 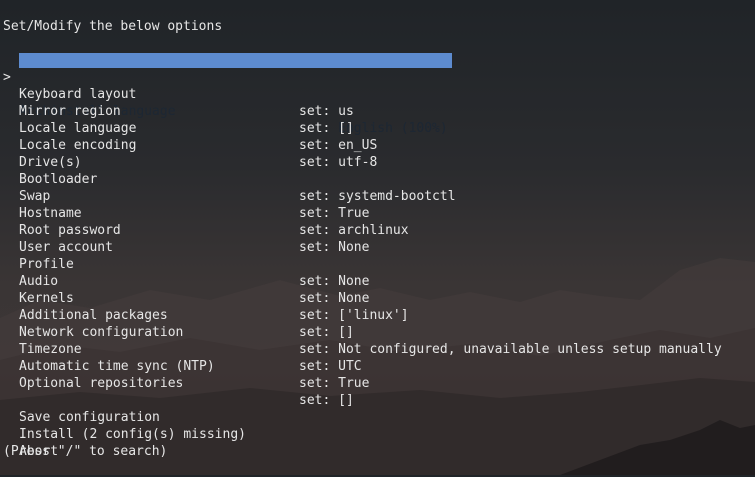 I want to click on menu-item-audio: Audio set: None, so click(x=377, y=281).